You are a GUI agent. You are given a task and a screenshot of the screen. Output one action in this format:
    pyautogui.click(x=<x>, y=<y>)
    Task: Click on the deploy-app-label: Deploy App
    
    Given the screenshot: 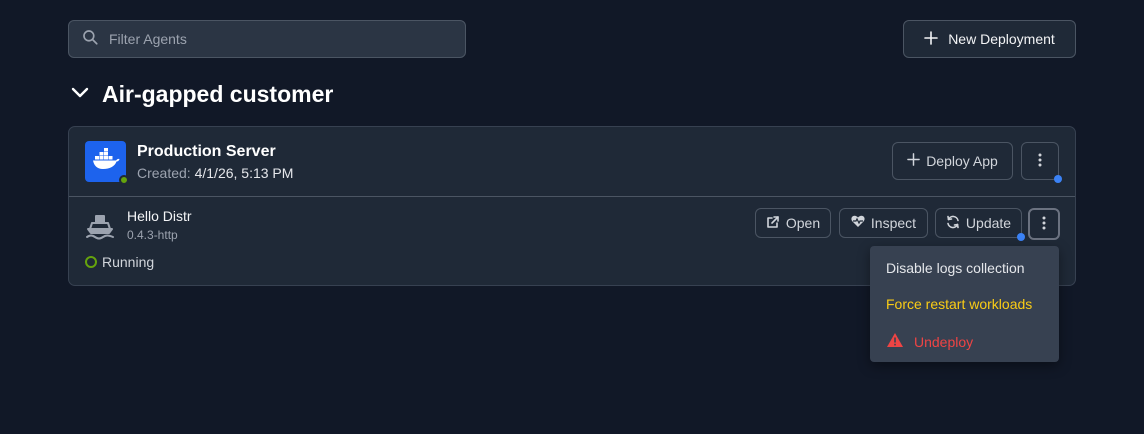 What is the action you would take?
    pyautogui.click(x=962, y=161)
    